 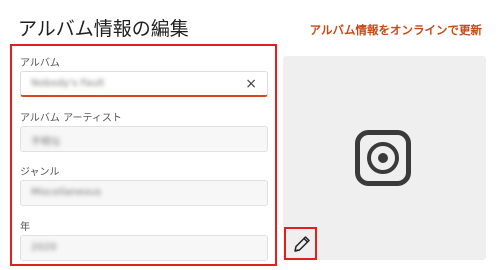 I want to click on album-artist-value: 不明な, so click(x=46, y=142).